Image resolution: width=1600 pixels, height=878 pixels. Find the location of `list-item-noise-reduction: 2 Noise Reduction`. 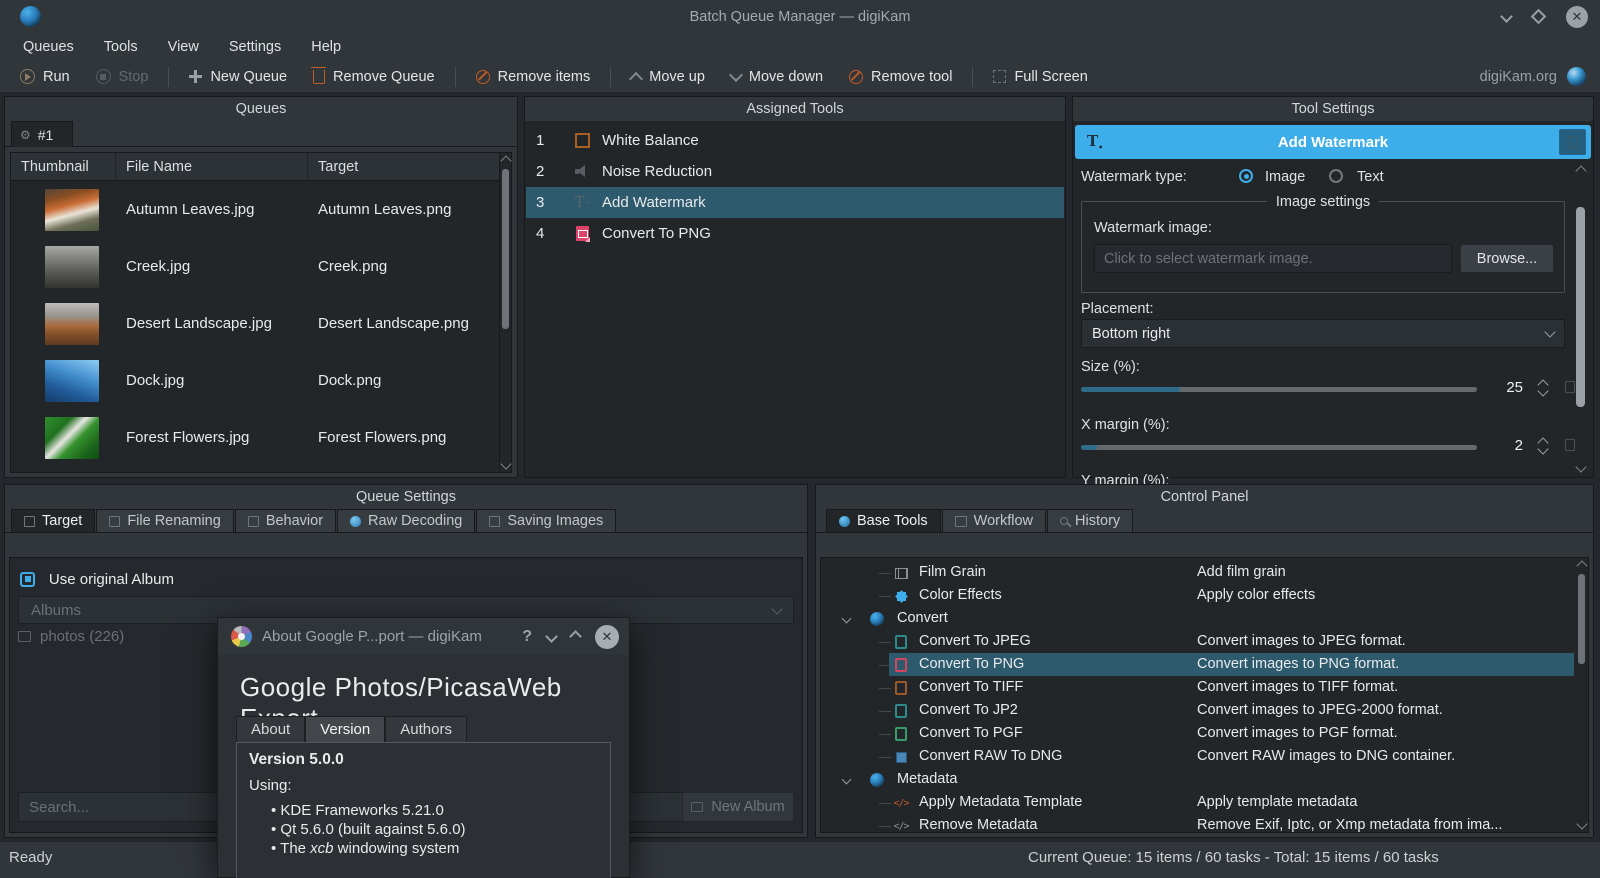

list-item-noise-reduction: 2 Noise Reduction is located at coordinates (795, 171).